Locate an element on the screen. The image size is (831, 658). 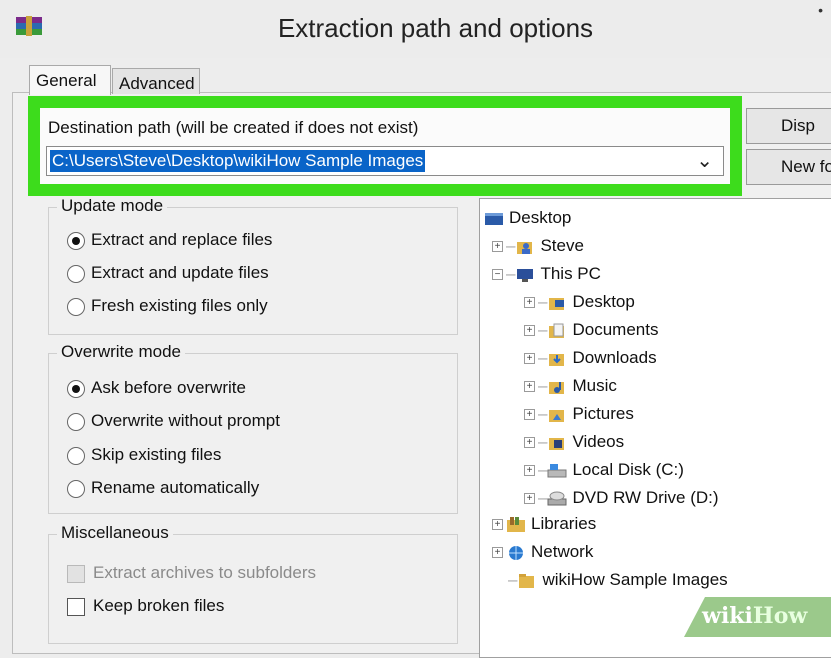
collapse-icon: − is located at coordinates (497, 275).